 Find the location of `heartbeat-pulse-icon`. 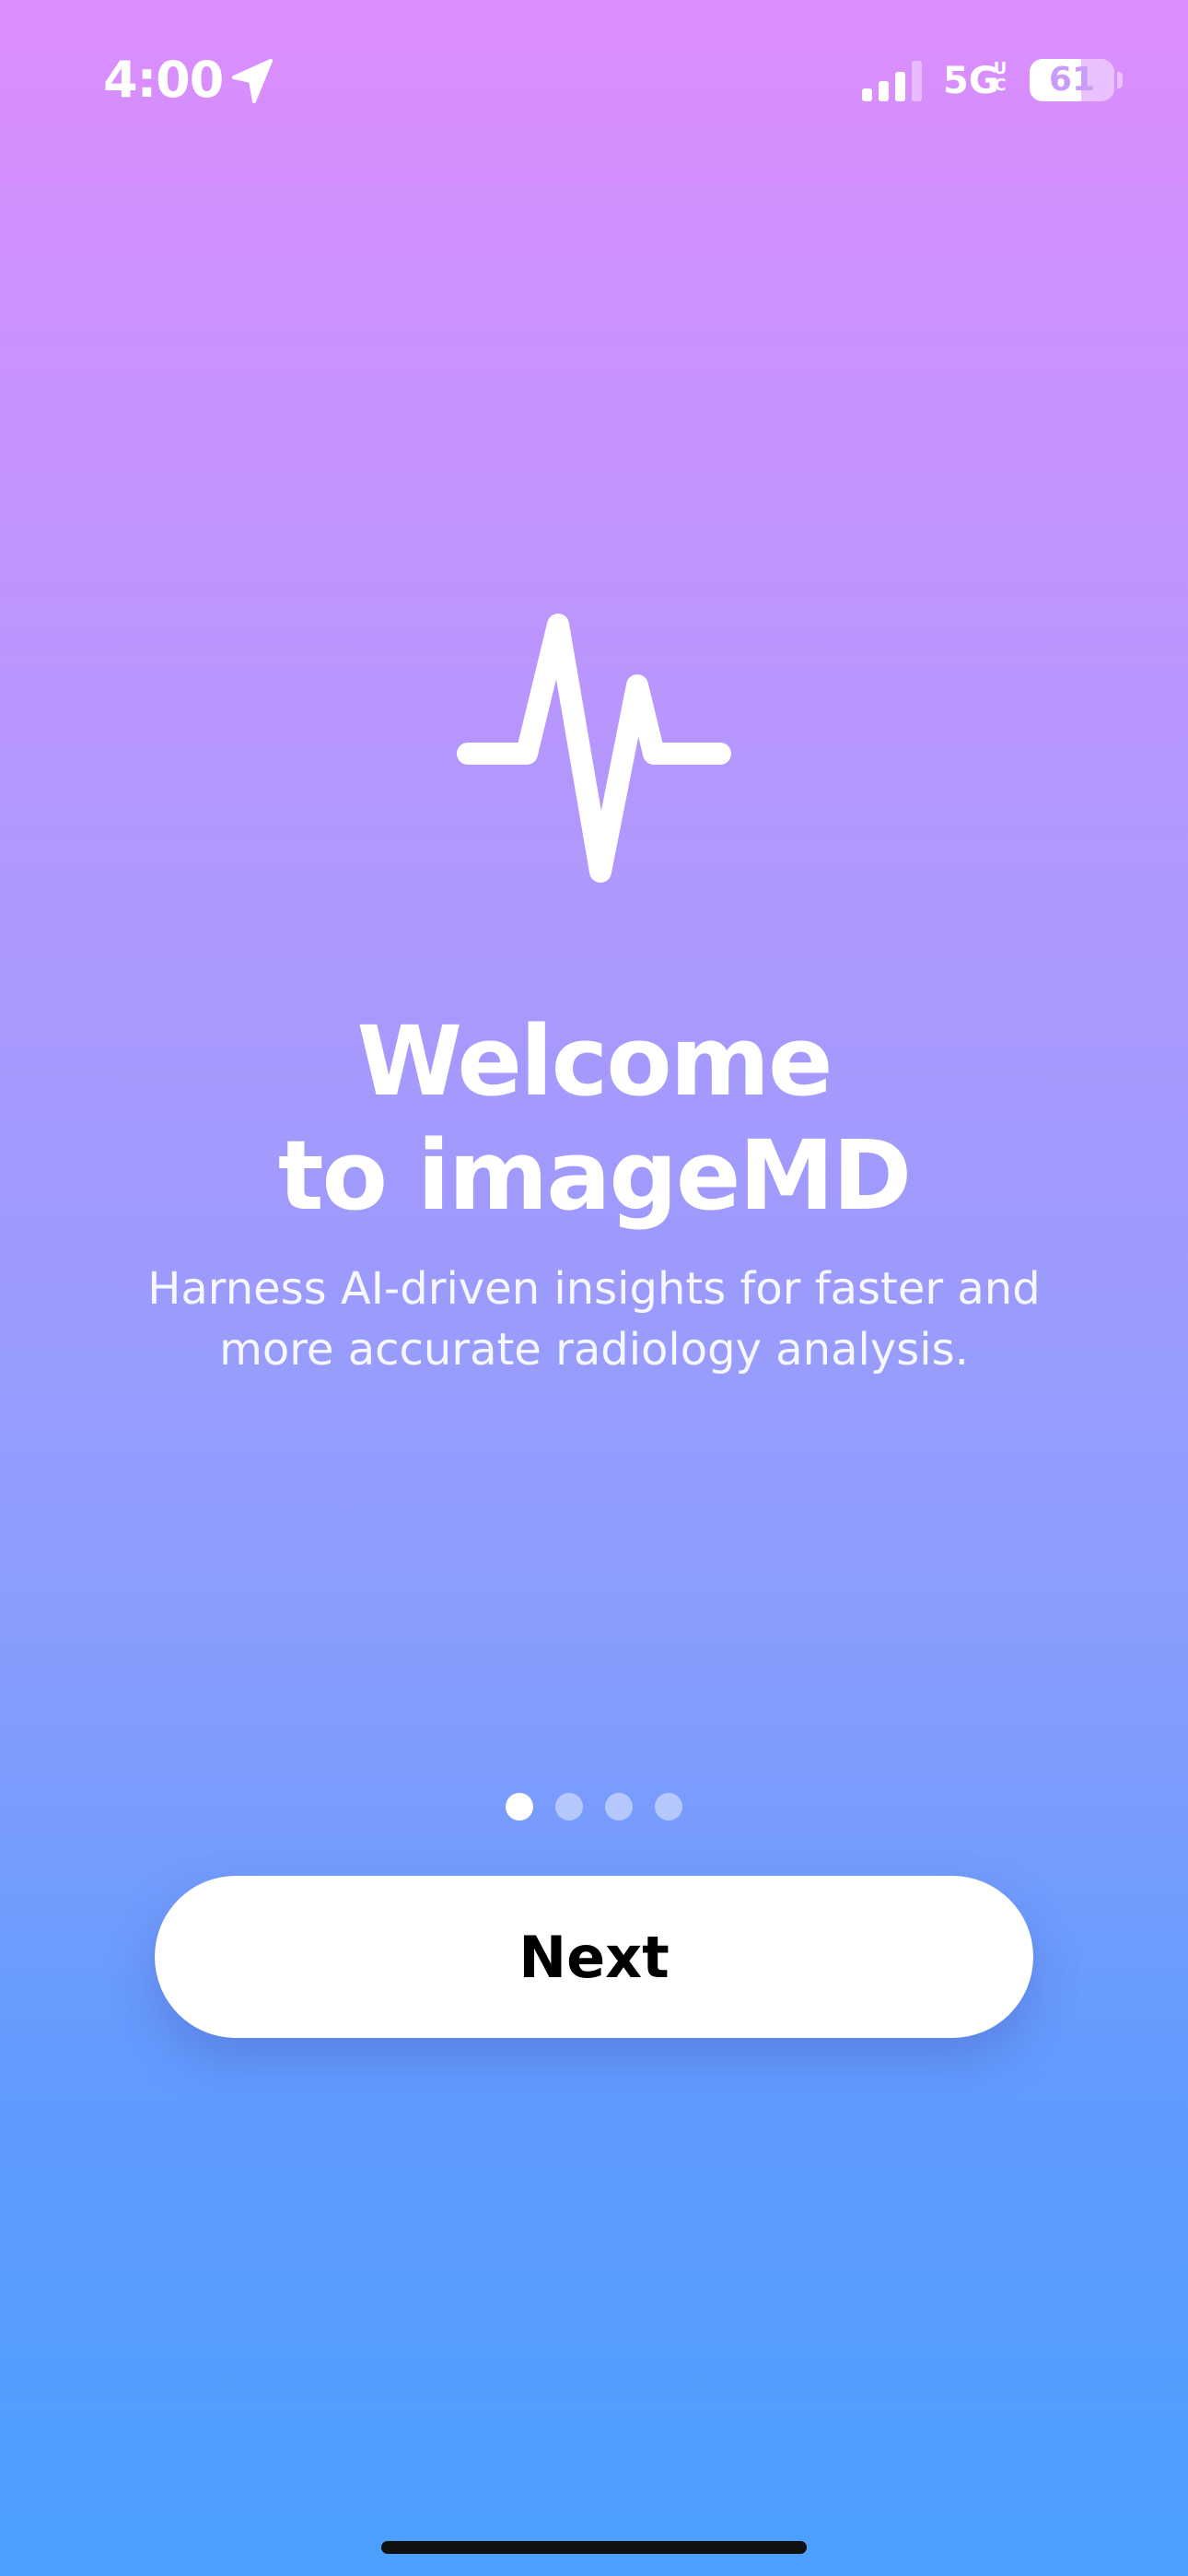

heartbeat-pulse-icon is located at coordinates (594, 748).